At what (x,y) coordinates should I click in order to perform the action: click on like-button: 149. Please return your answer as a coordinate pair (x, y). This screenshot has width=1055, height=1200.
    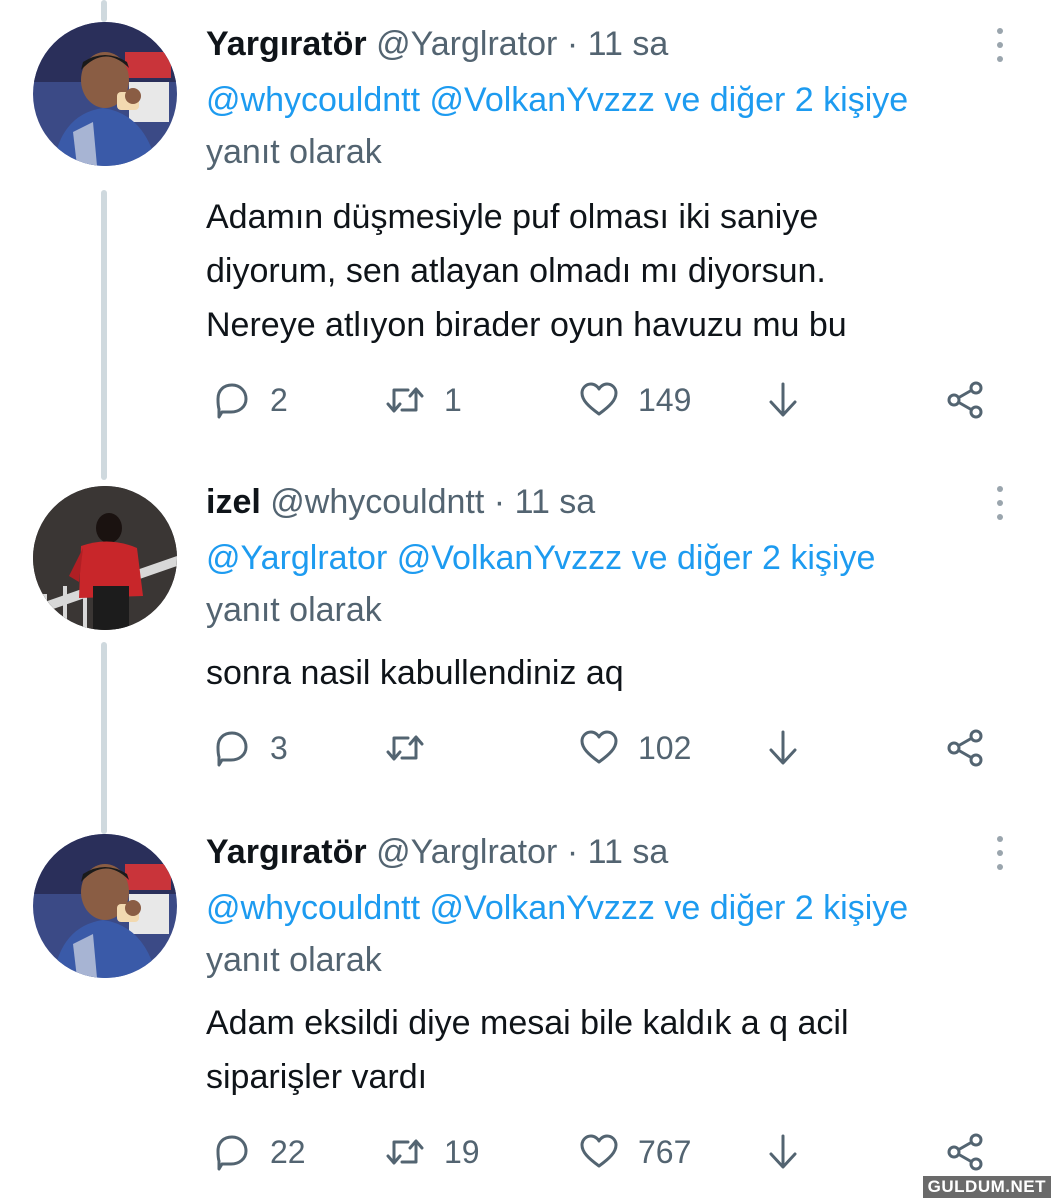
    Looking at the image, I should click on (634, 400).